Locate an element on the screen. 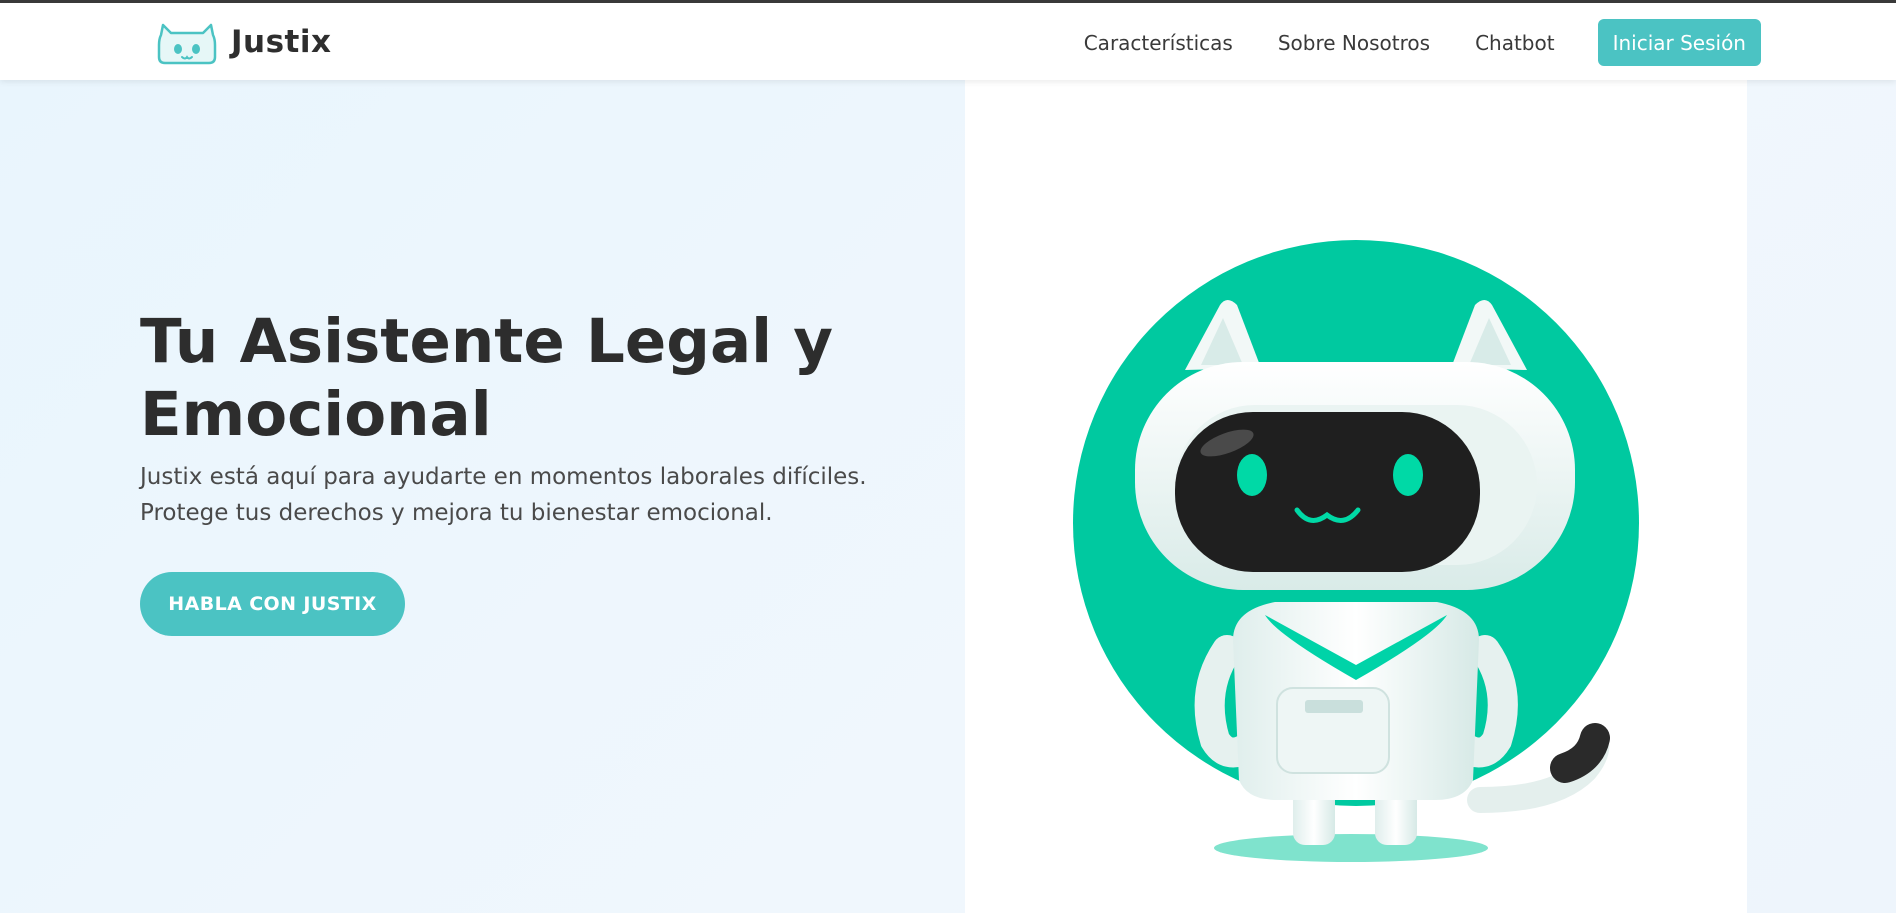 The image size is (1896, 913). talk-to-justix-button: HABLA CON JUSTIX is located at coordinates (272, 604).